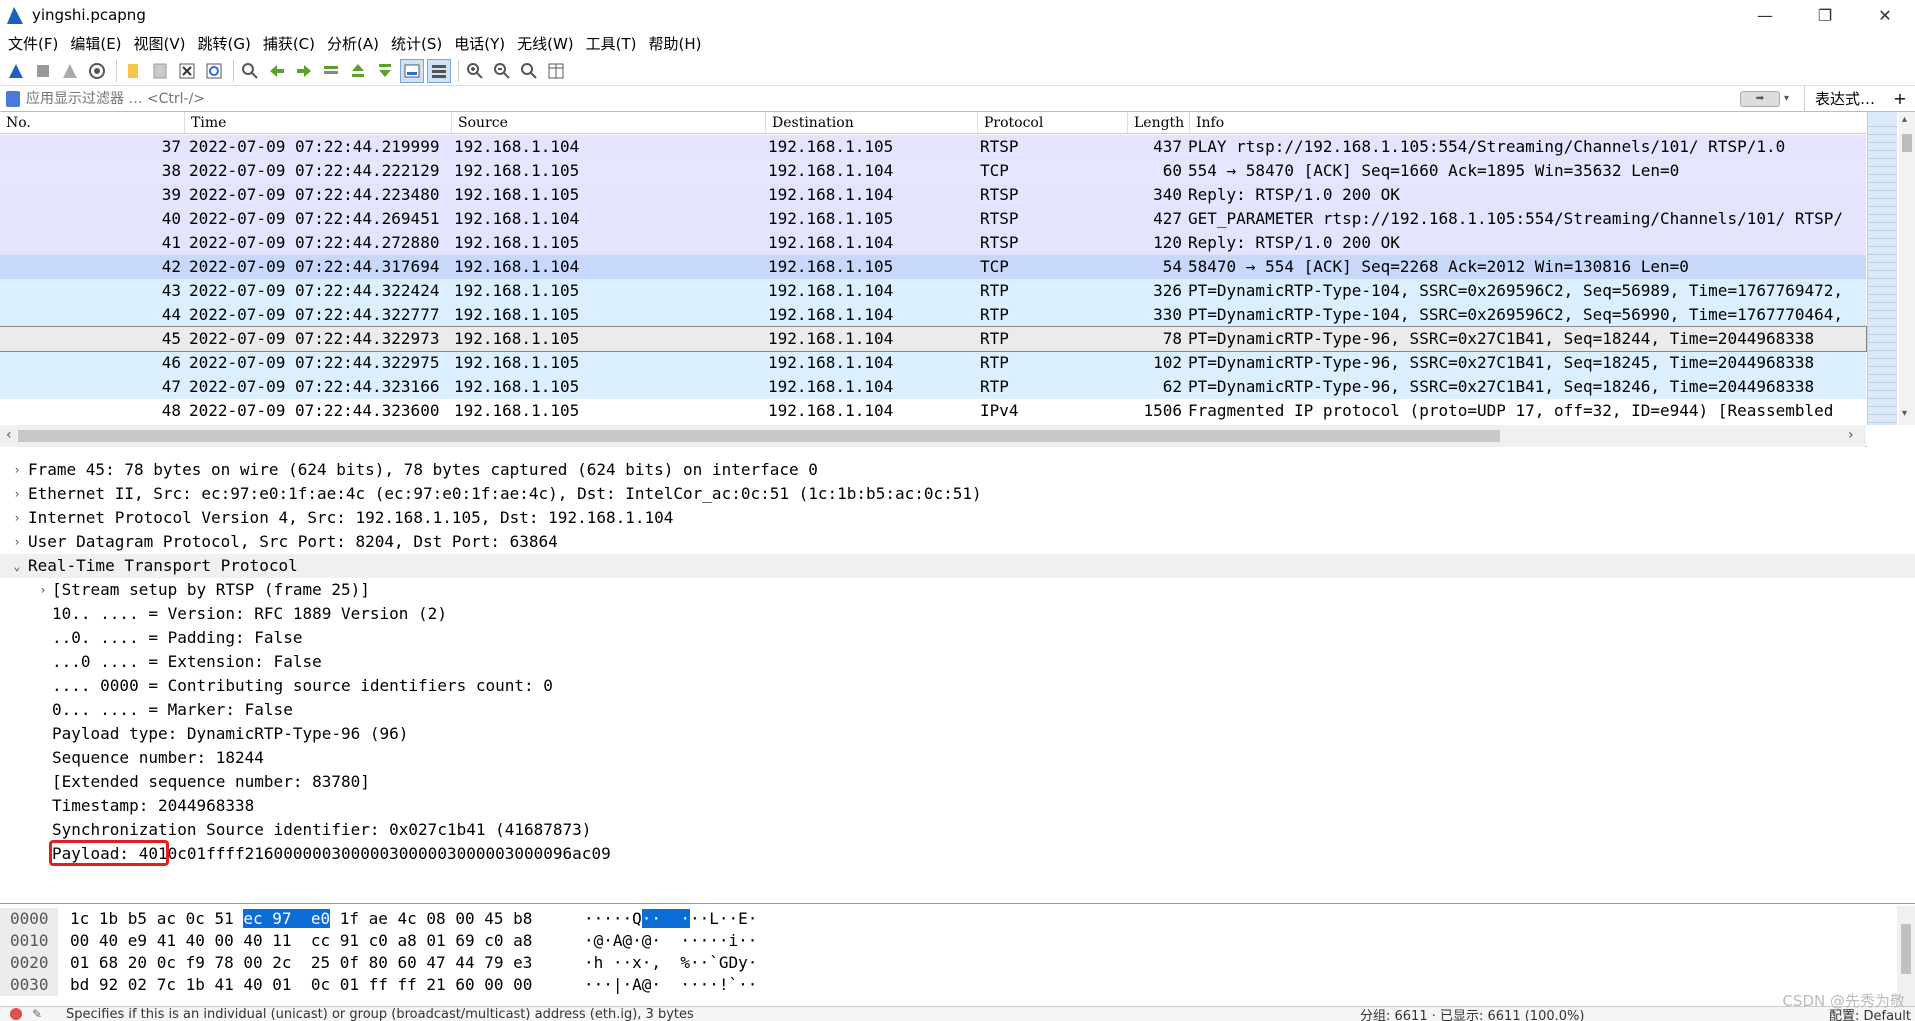  Describe the element at coordinates (957, 758) in the screenshot. I see `tree-item-sequence-number: ›Sequence number: 18244` at that location.